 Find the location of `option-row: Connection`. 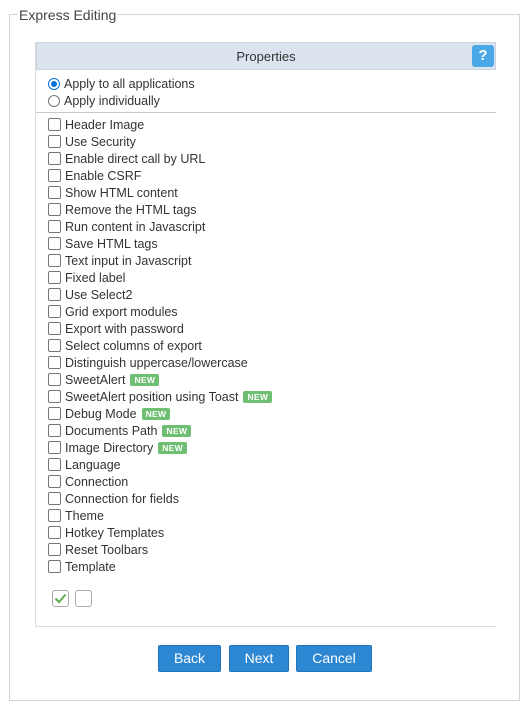

option-row: Connection is located at coordinates (159, 481).